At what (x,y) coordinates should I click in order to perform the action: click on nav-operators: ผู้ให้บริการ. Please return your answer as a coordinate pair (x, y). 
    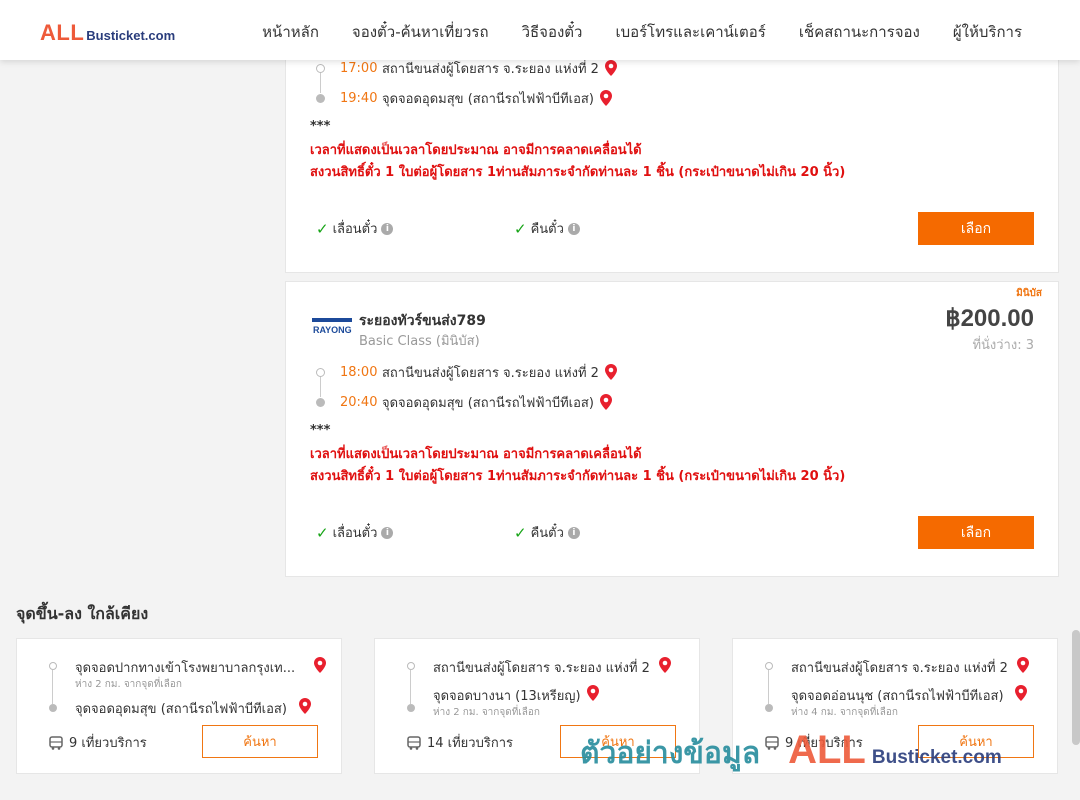
    Looking at the image, I should click on (987, 32).